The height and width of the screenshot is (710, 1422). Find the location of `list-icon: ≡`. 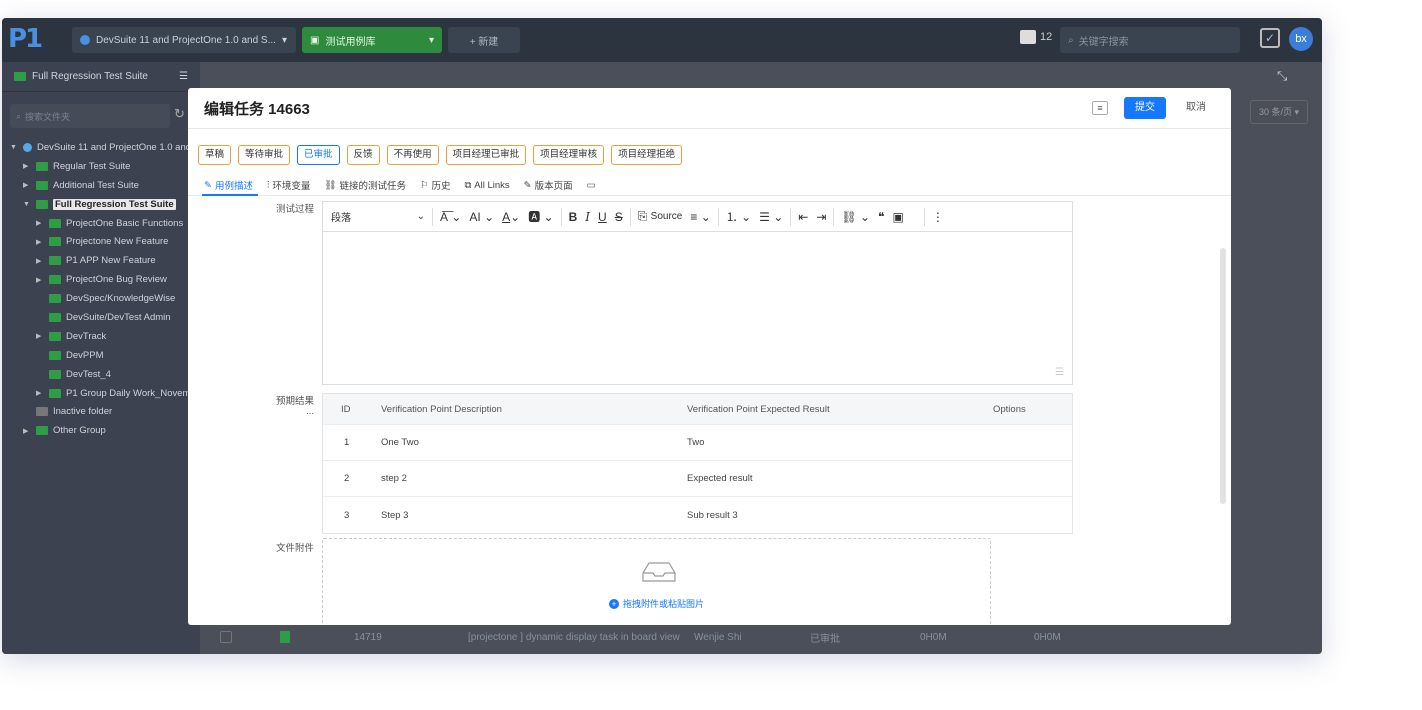

list-icon: ≡ is located at coordinates (1100, 108).